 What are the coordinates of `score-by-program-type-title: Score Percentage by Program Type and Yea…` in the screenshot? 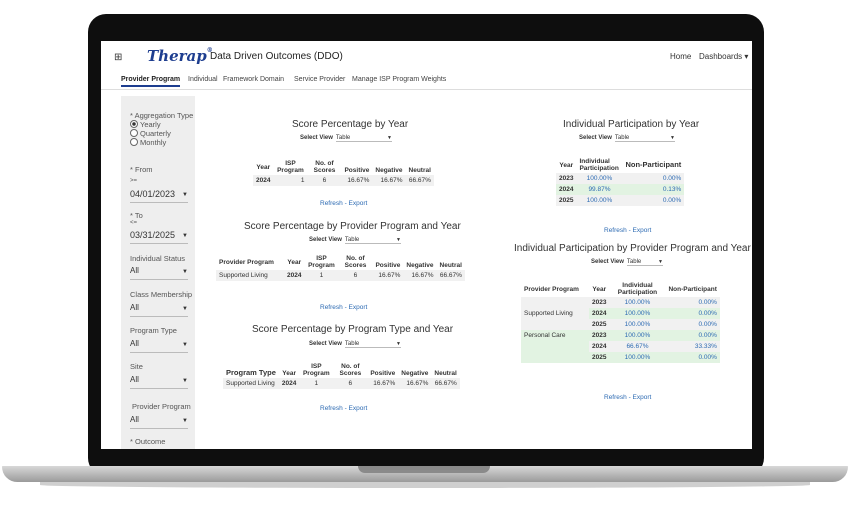 It's located at (353, 329).